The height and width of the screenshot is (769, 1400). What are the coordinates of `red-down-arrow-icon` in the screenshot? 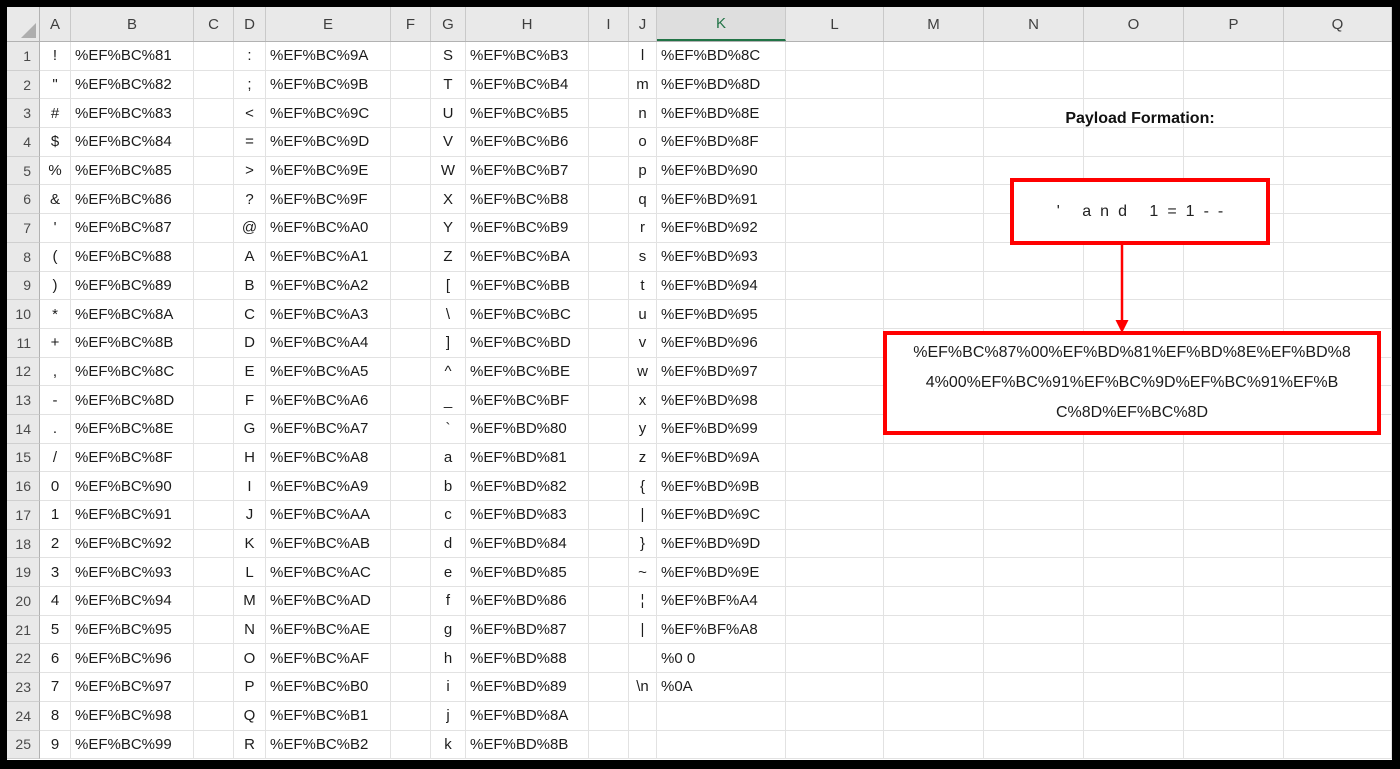 It's located at (1122, 289).